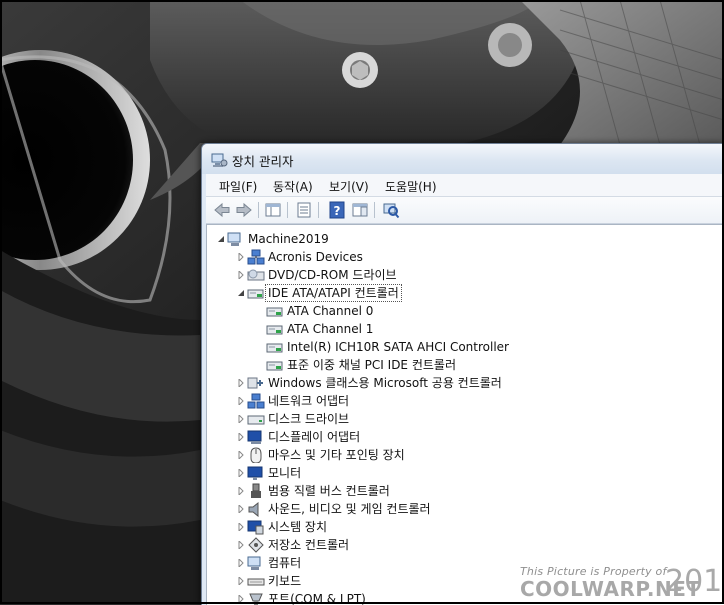 This screenshot has width=724, height=605. Describe the element at coordinates (256, 455) in the screenshot. I see `mouse-icon` at that location.